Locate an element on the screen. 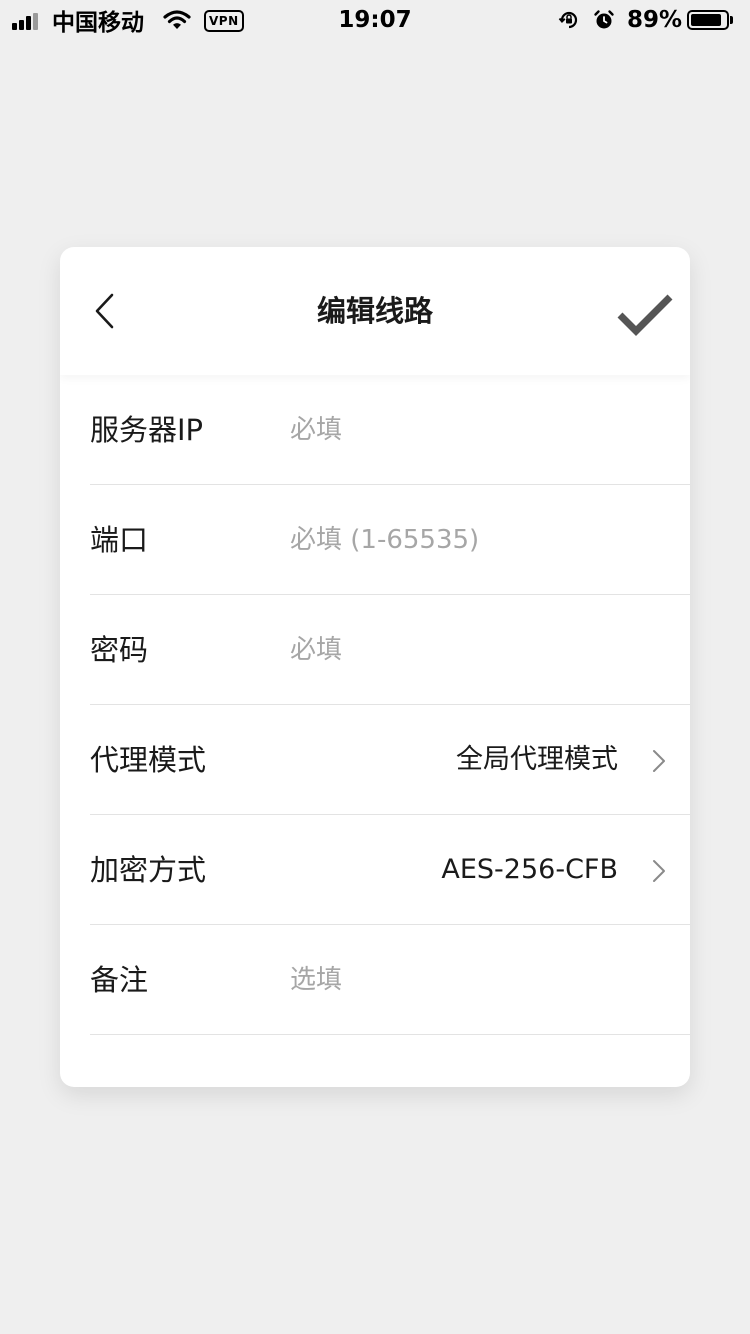 Image resolution: width=750 pixels, height=1334 pixels. remark-row: 备注 is located at coordinates (390, 980).